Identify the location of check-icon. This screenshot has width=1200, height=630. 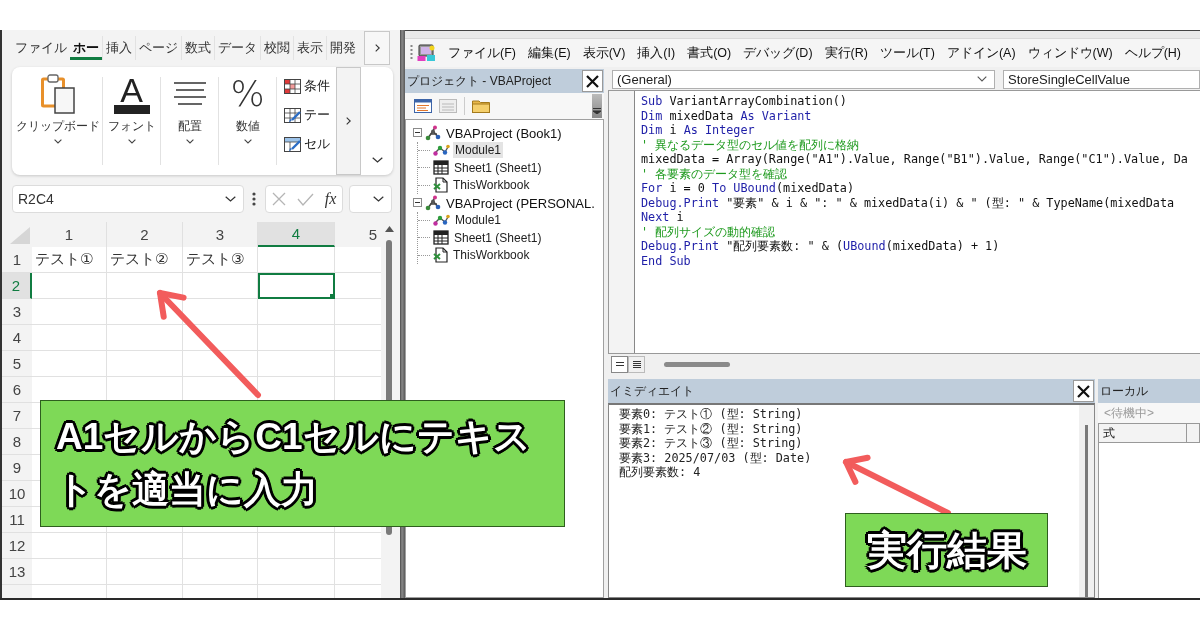
(305, 199).